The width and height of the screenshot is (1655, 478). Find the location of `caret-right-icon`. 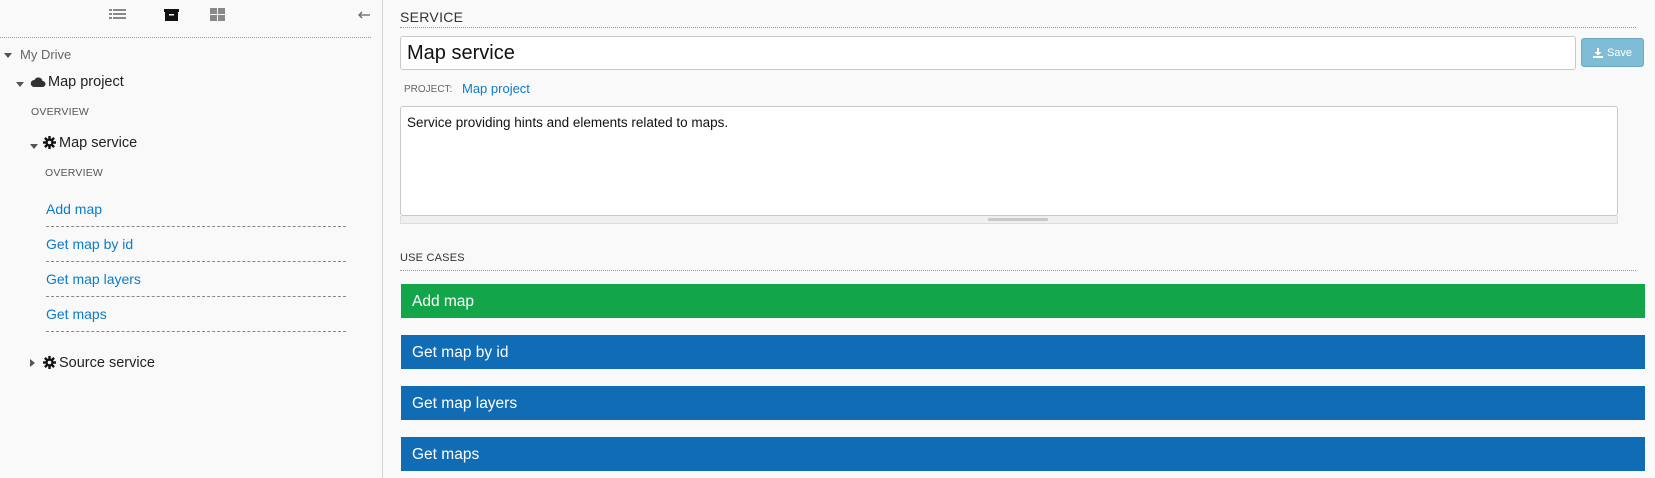

caret-right-icon is located at coordinates (32, 363).